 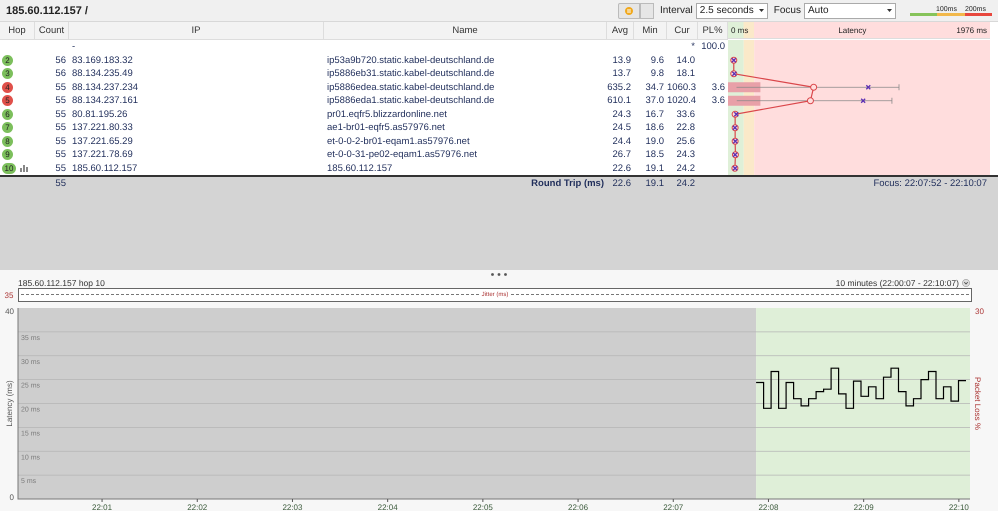 What do you see at coordinates (465, 30) in the screenshot?
I see `column-header: Name` at bounding box center [465, 30].